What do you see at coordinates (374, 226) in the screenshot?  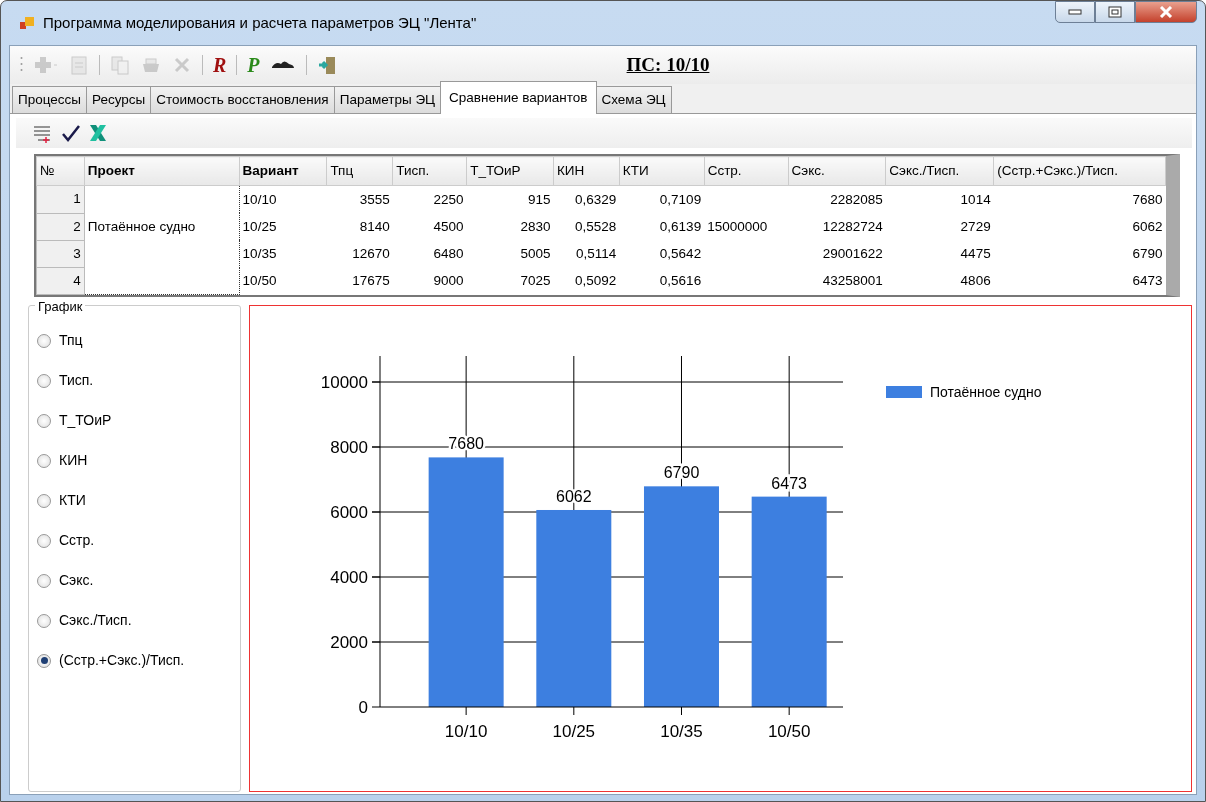 I see `table-cell-text: 8140` at bounding box center [374, 226].